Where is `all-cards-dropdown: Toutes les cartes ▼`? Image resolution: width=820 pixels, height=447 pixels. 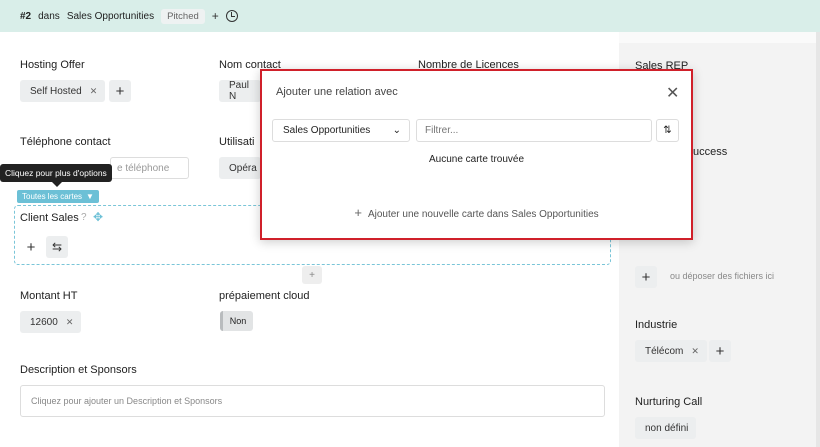 all-cards-dropdown: Toutes les cartes ▼ is located at coordinates (58, 196).